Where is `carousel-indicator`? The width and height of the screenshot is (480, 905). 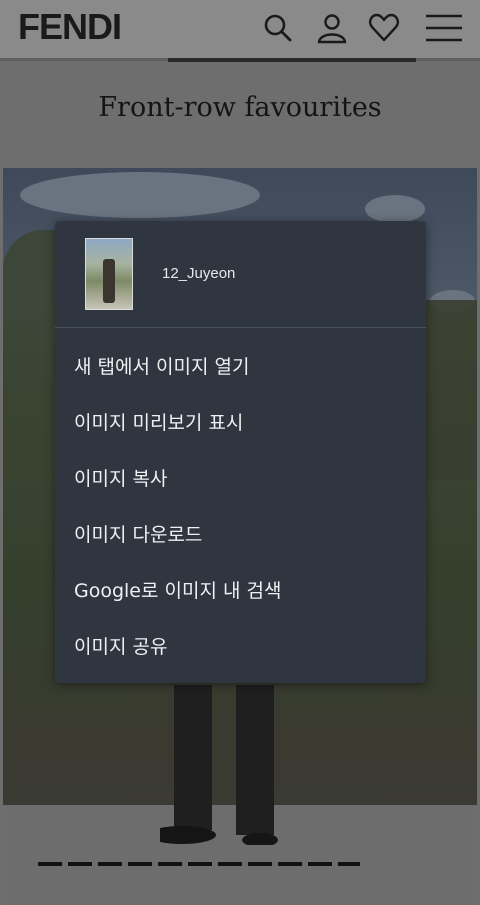
carousel-indicator is located at coordinates (199, 864).